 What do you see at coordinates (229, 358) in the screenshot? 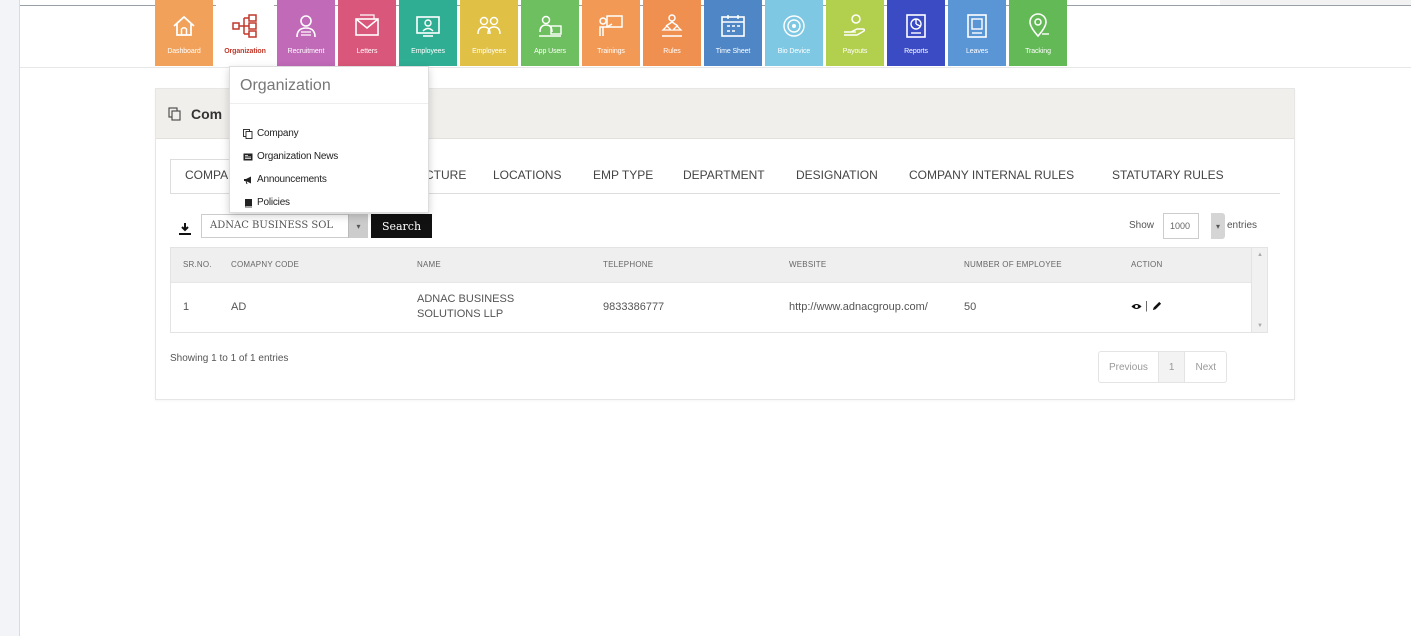
I see `table-info: Showing 1 to 1 of 1 entries` at bounding box center [229, 358].